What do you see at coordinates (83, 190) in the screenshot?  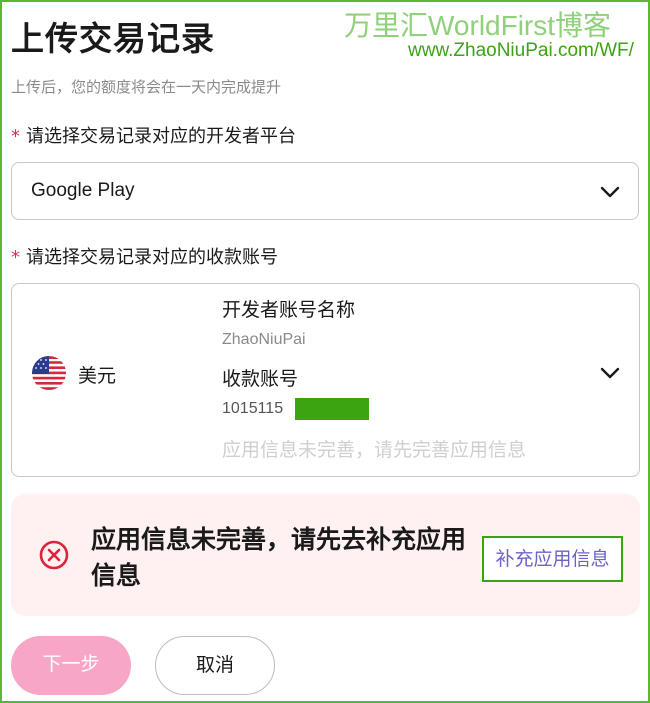 I see `platform-select-value: Google Play` at bounding box center [83, 190].